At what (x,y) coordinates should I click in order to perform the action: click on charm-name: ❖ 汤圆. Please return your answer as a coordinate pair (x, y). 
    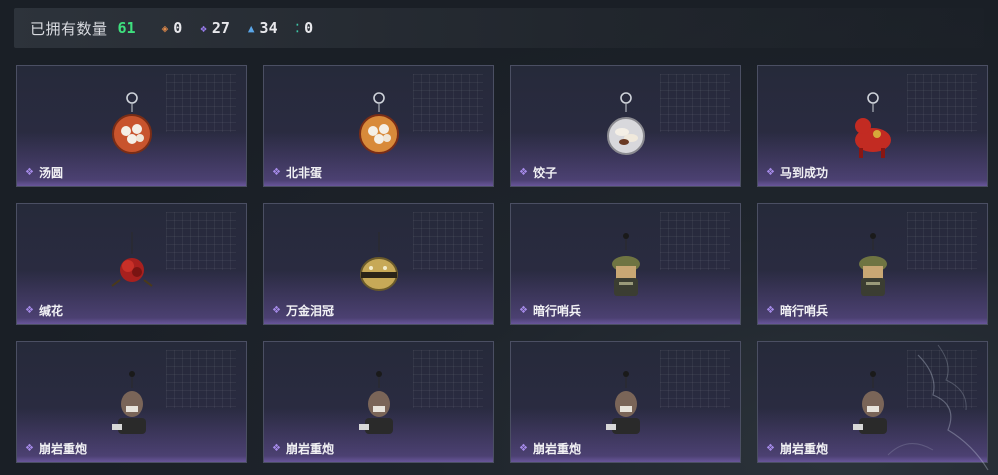
    Looking at the image, I should click on (44, 172).